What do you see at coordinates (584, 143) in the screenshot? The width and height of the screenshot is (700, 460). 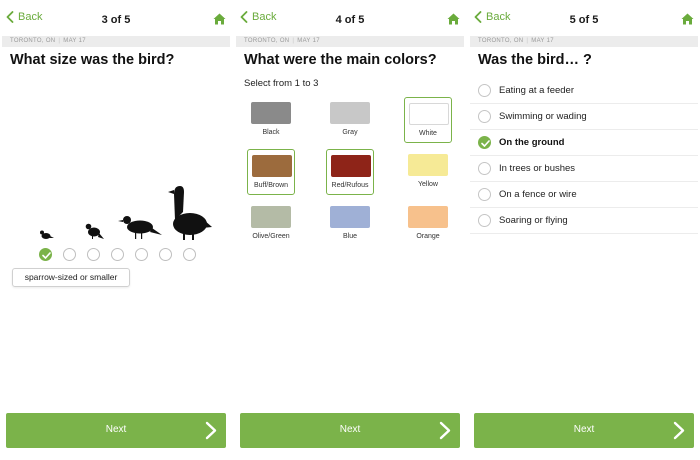 I see `option-on-the-ground: On the ground` at bounding box center [584, 143].